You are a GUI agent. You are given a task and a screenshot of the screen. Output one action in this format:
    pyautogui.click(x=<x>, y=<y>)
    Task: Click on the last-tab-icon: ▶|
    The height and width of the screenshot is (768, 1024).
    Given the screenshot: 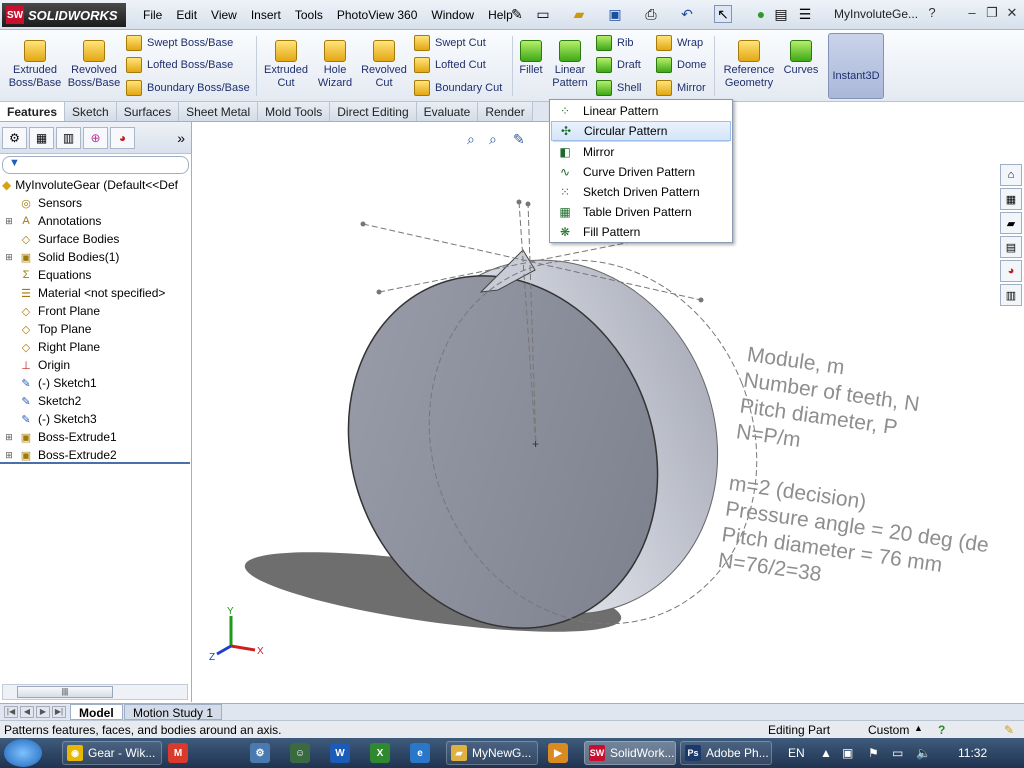 What is the action you would take?
    pyautogui.click(x=59, y=712)
    